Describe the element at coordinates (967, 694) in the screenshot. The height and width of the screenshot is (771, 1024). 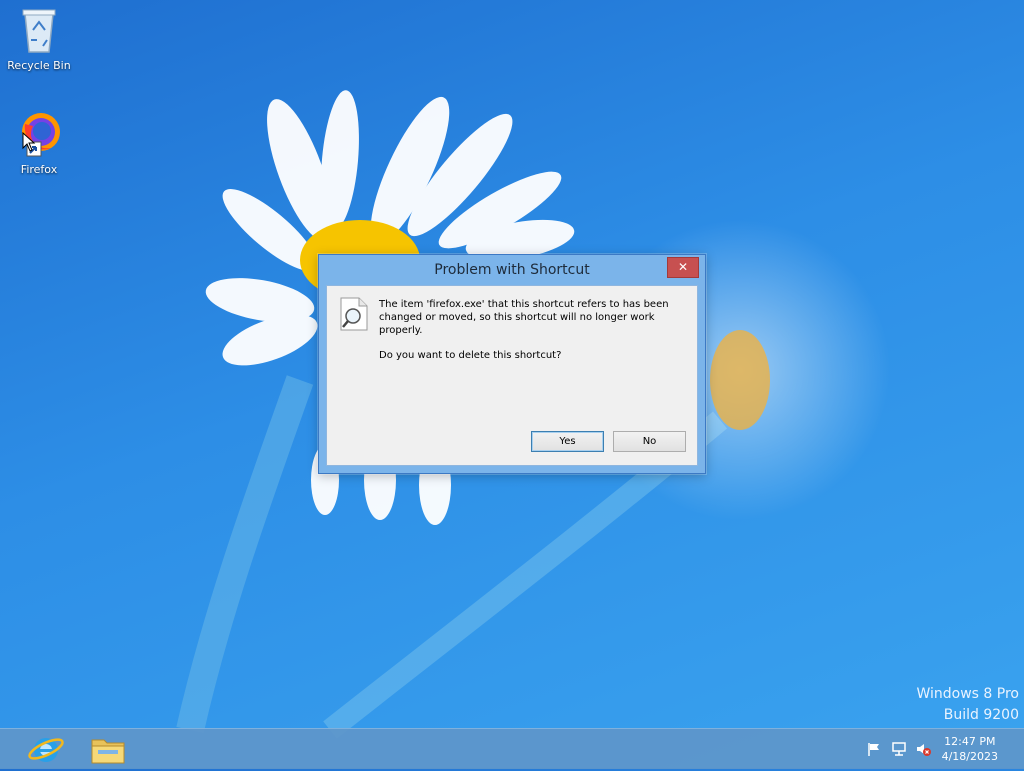
I see `watermark-edition: Windows 8 Pro` at that location.